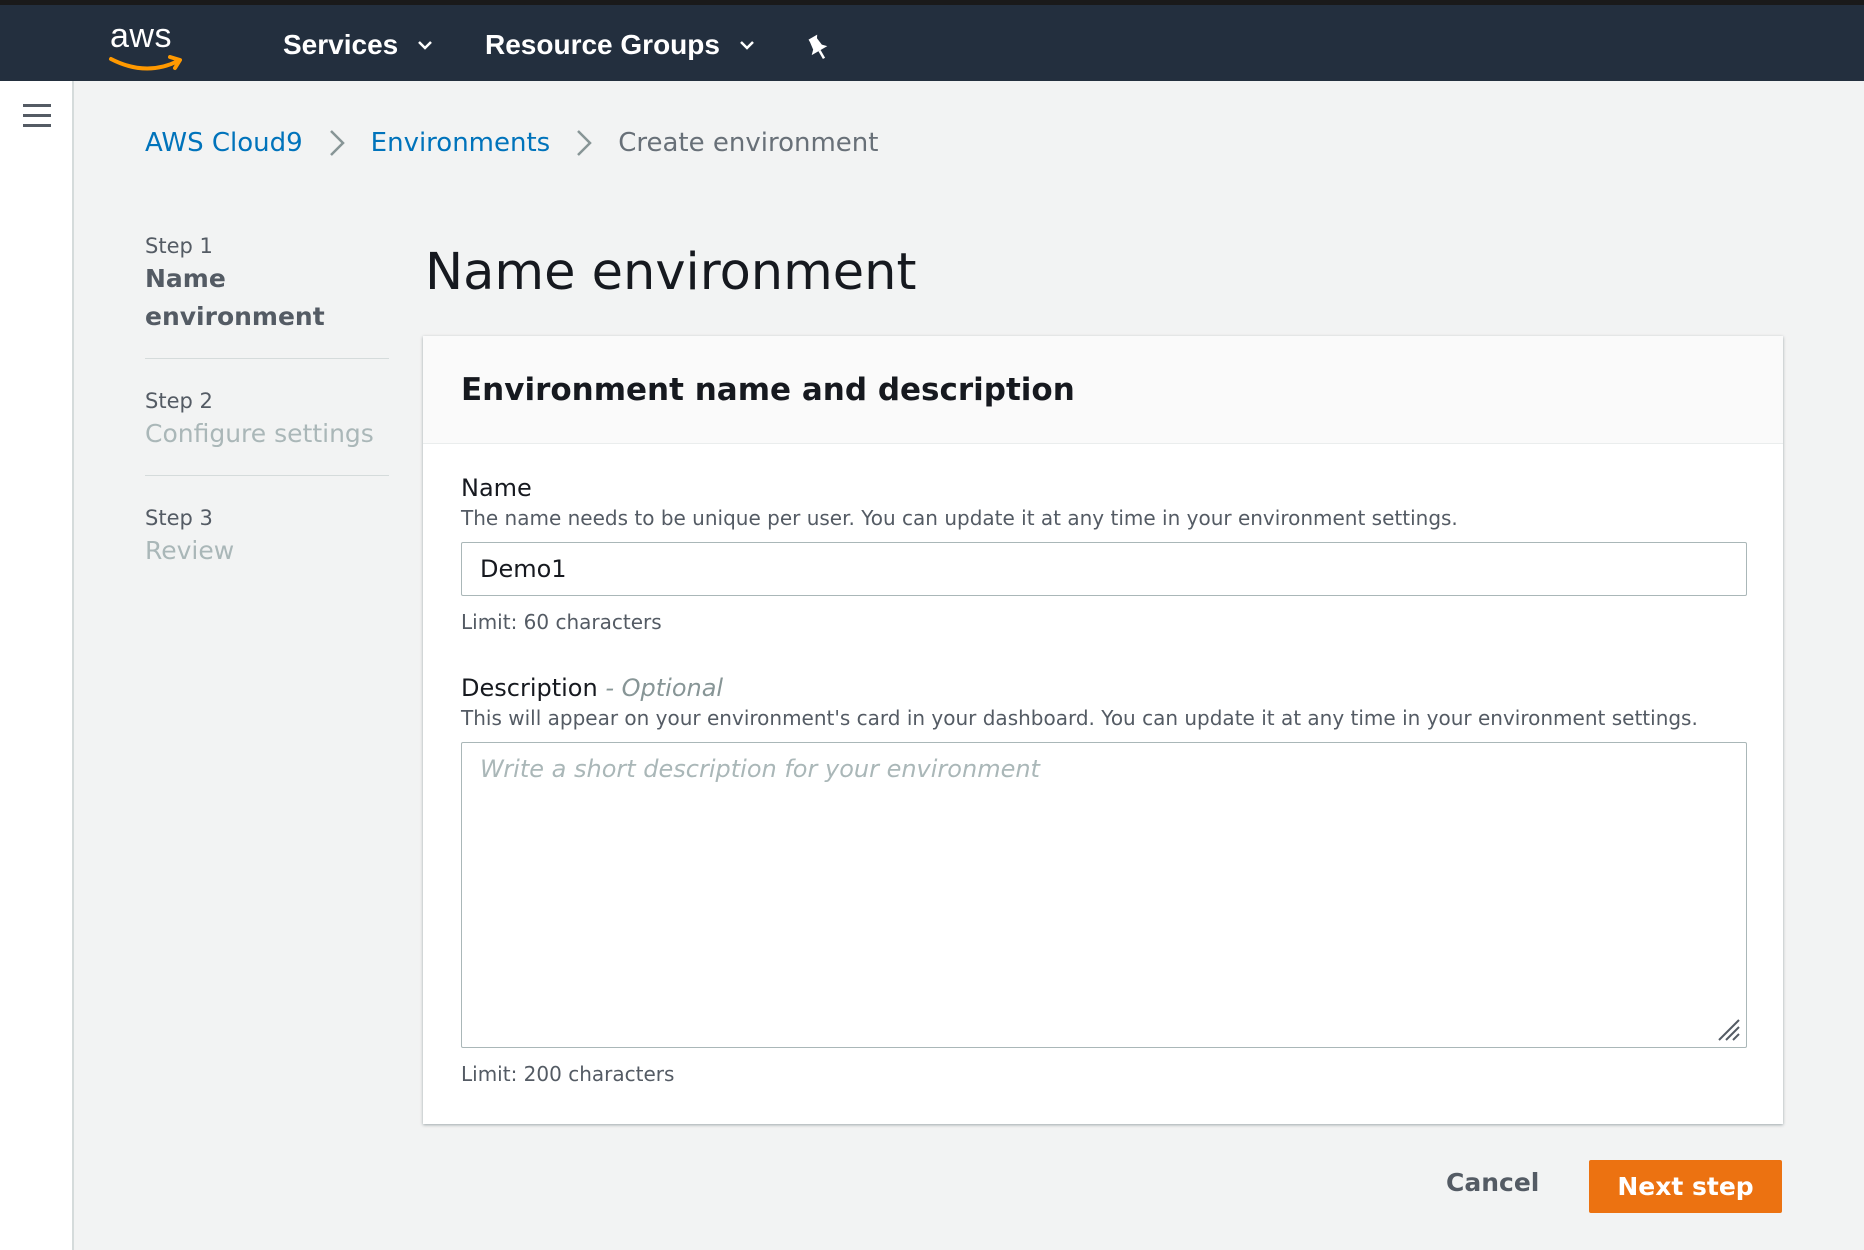 Image resolution: width=1864 pixels, height=1250 pixels. I want to click on aws-logo-text: aws, so click(141, 36).